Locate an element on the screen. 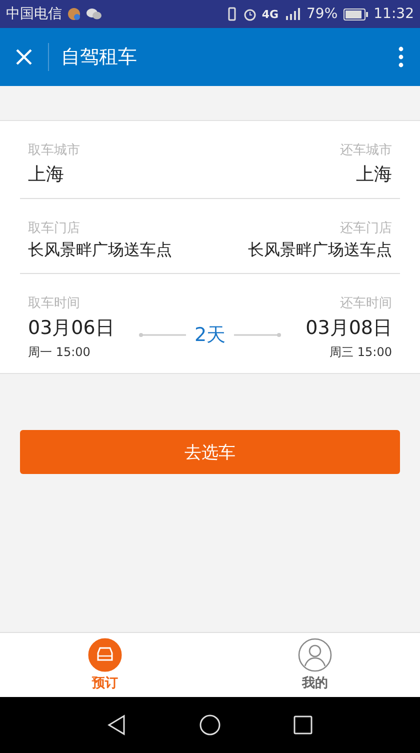 The height and width of the screenshot is (753, 420). return-city-field: 还车城市 上海 is located at coordinates (366, 163).